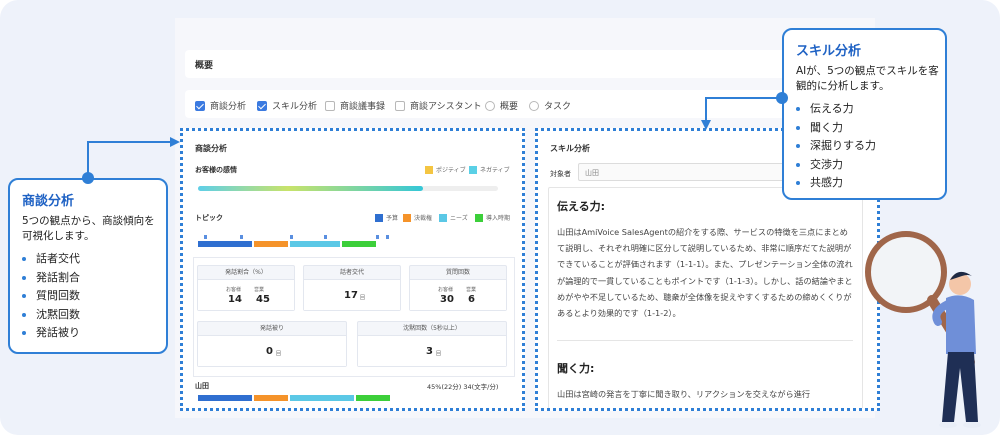 The image size is (1000, 435). What do you see at coordinates (509, 107) in the screenshot?
I see `tab-label: 概要` at bounding box center [509, 107].